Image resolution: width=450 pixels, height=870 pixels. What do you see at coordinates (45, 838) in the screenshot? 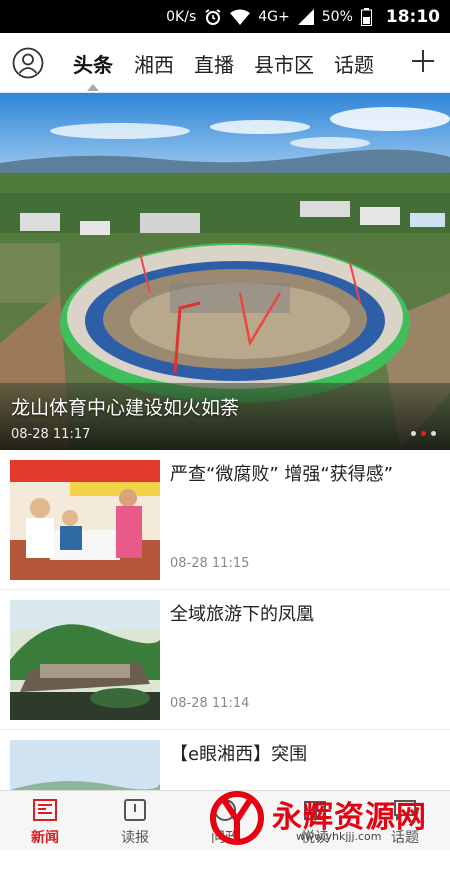
I see `bottom-tab-label: 新闻` at bounding box center [45, 838].